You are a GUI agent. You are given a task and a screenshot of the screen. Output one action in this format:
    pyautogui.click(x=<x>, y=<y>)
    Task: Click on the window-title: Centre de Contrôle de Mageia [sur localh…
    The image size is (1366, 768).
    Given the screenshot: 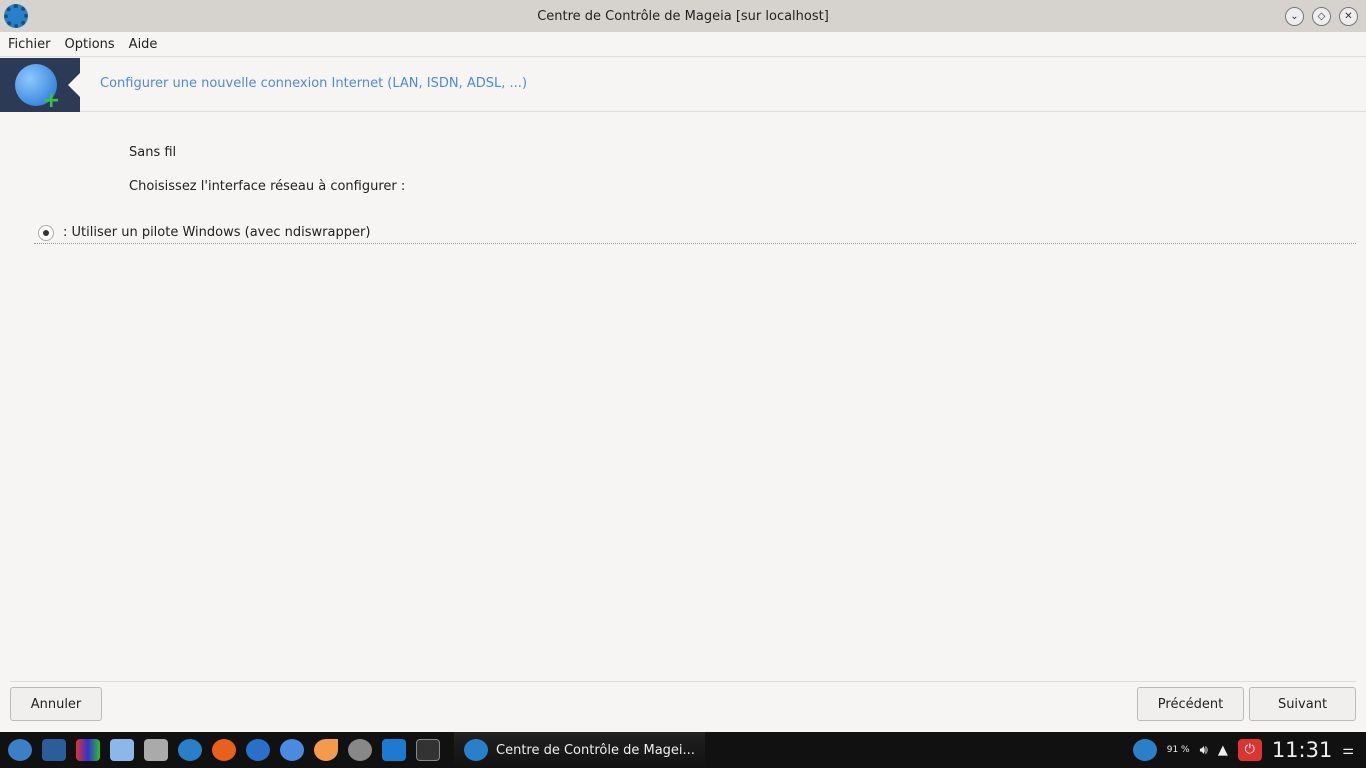 What is the action you would take?
    pyautogui.click(x=683, y=16)
    